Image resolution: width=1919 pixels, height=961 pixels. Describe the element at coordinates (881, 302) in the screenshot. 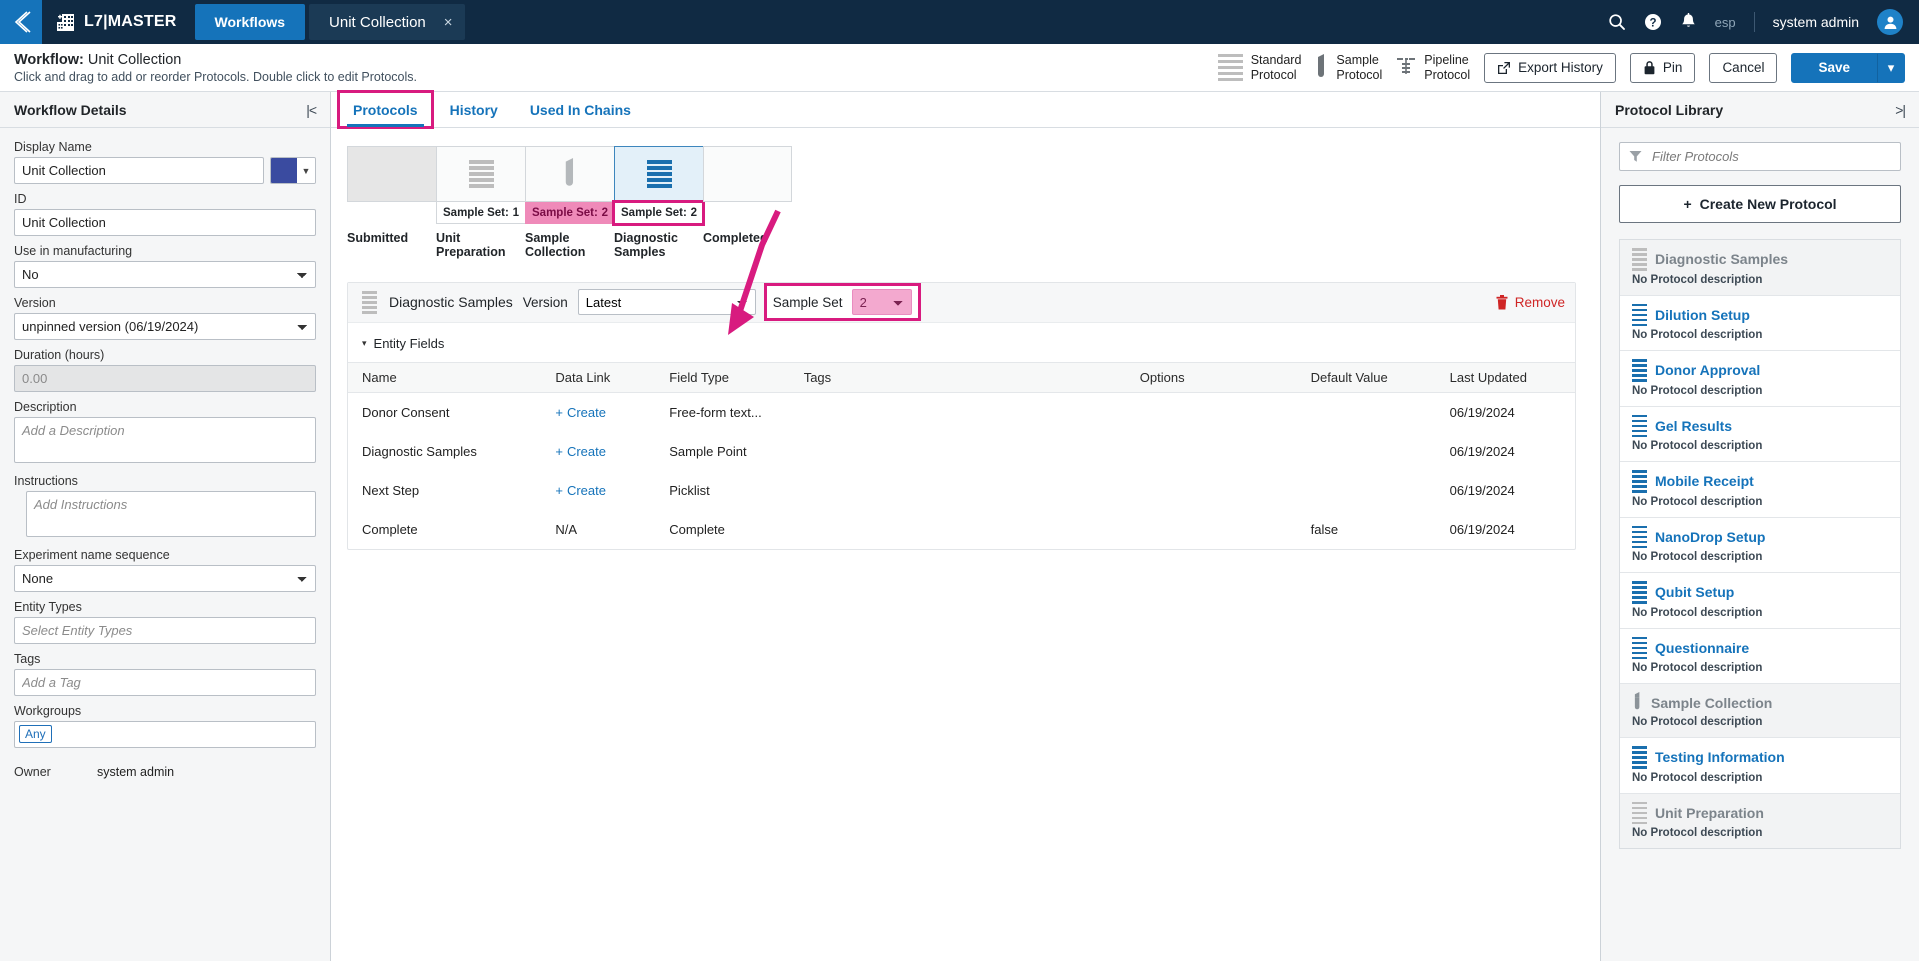

I see `sample-set-select: 2` at that location.